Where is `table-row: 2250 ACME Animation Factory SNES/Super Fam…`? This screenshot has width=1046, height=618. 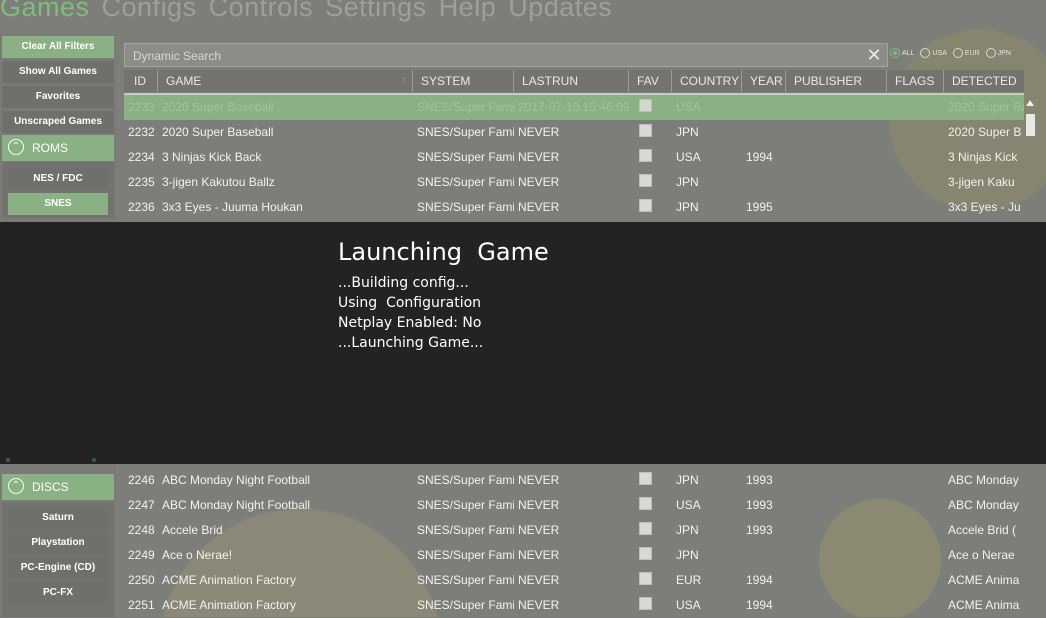 table-row: 2250 ACME Animation Factory SNES/Super Fam… is located at coordinates (574, 580).